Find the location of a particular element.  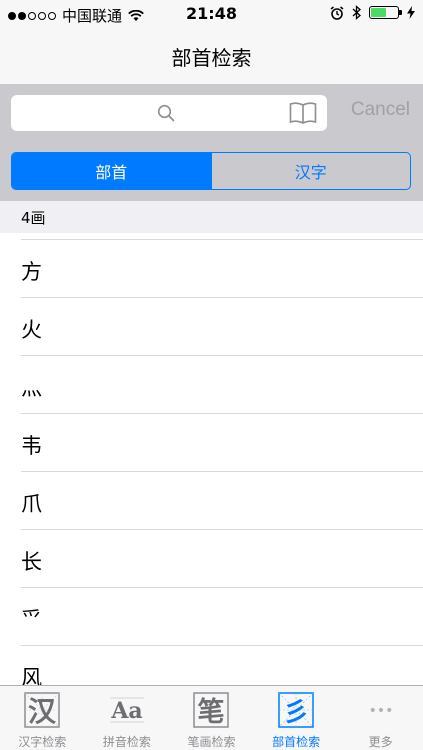

tab-more: ••• 更多 is located at coordinates (380, 718).